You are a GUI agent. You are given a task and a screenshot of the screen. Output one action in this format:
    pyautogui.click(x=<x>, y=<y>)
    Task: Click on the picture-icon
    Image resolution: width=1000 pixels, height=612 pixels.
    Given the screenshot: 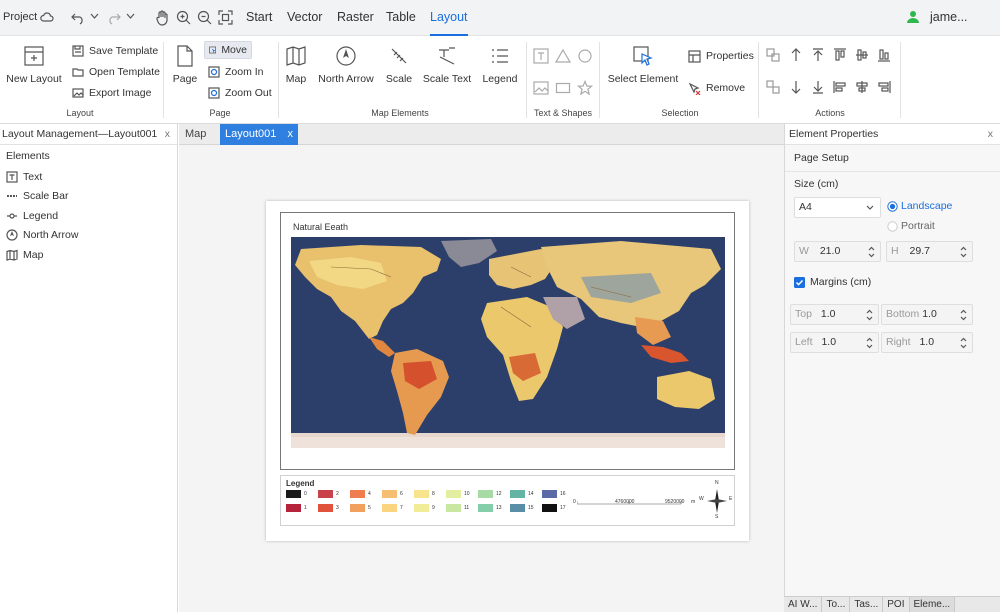 What is the action you would take?
    pyautogui.click(x=541, y=88)
    